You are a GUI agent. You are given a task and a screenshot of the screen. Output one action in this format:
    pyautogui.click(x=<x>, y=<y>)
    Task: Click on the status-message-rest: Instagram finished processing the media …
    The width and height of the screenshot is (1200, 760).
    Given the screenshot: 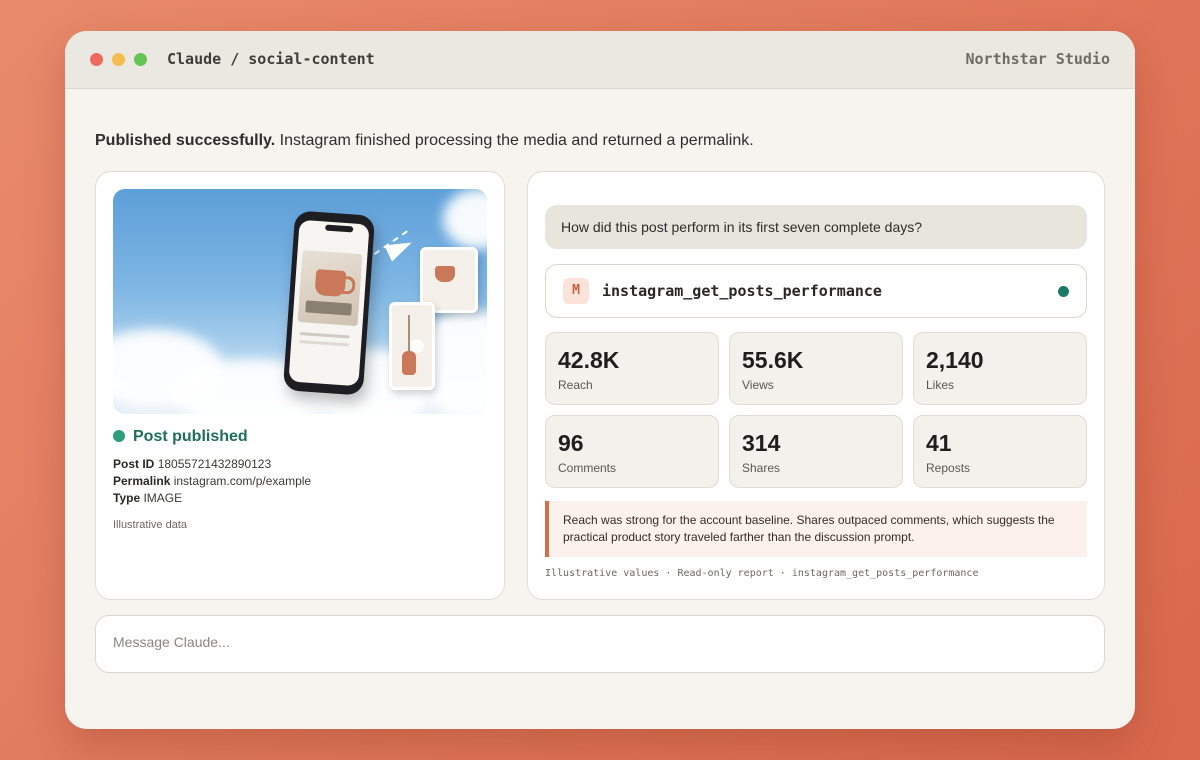 What is the action you would take?
    pyautogui.click(x=514, y=140)
    